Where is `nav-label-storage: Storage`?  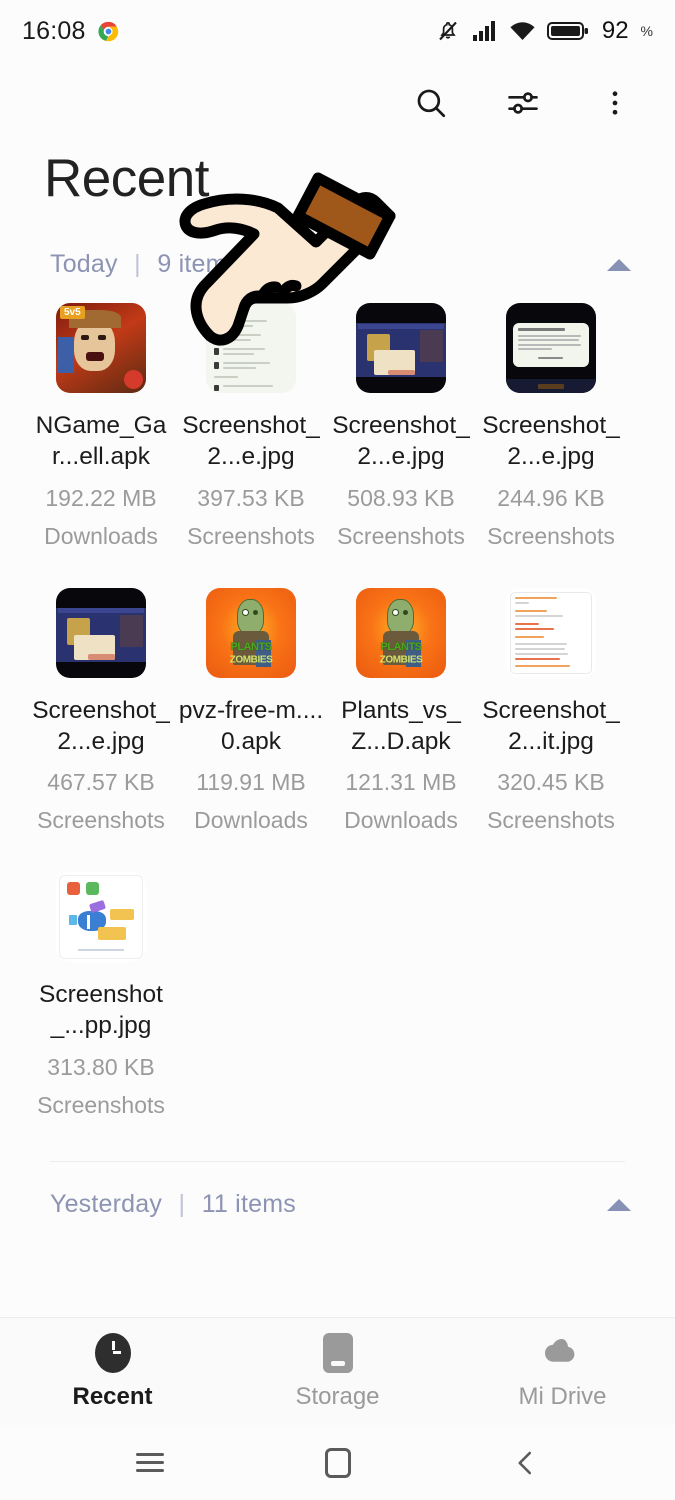 nav-label-storage: Storage is located at coordinates (337, 1396).